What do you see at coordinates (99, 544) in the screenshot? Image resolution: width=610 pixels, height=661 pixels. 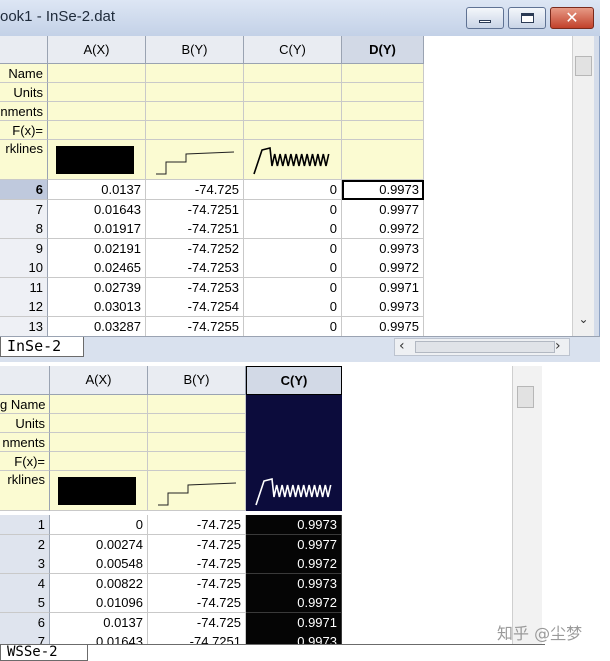 I see `table-cell: 0.00274` at bounding box center [99, 544].